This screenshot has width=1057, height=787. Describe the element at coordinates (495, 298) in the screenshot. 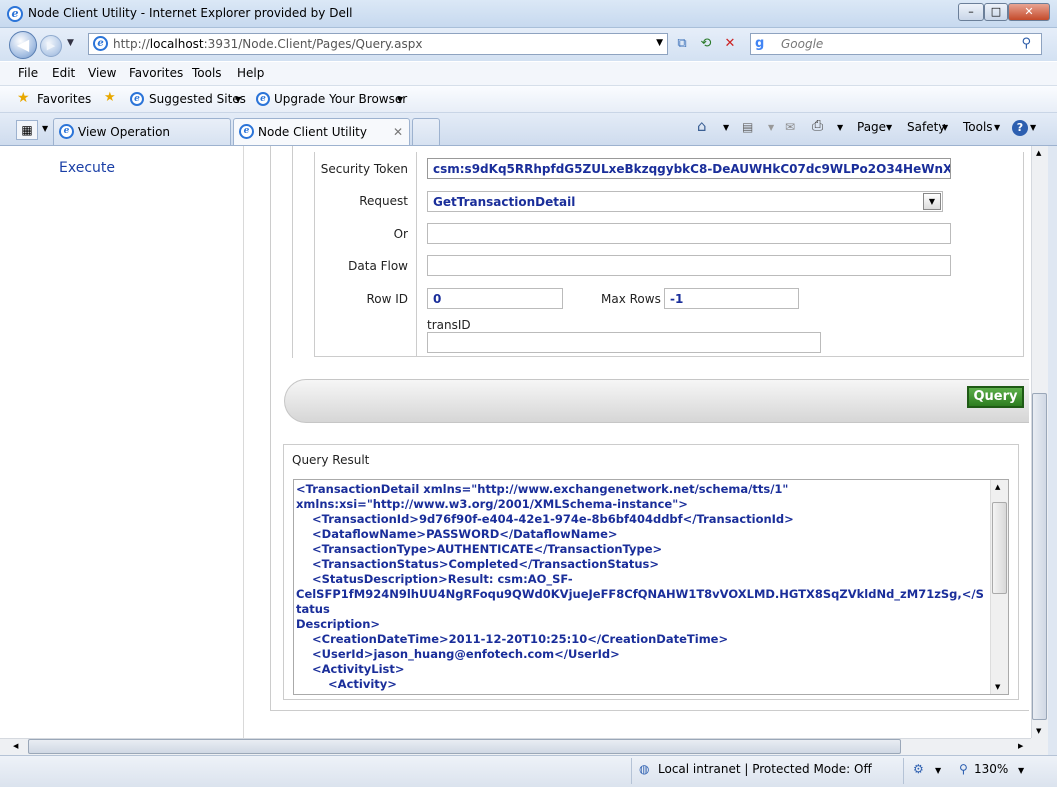

I see `rowid-field: 0` at that location.